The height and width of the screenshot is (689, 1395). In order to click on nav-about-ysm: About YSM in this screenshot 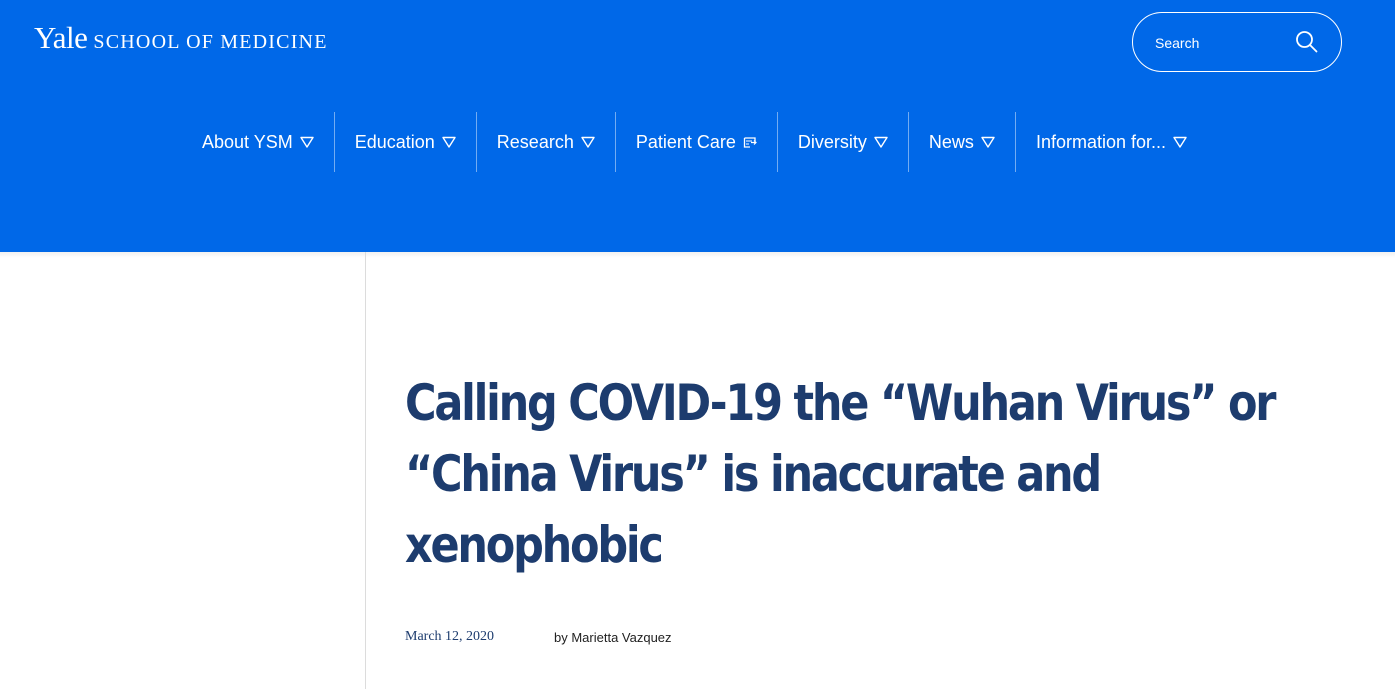, I will do `click(258, 142)`.